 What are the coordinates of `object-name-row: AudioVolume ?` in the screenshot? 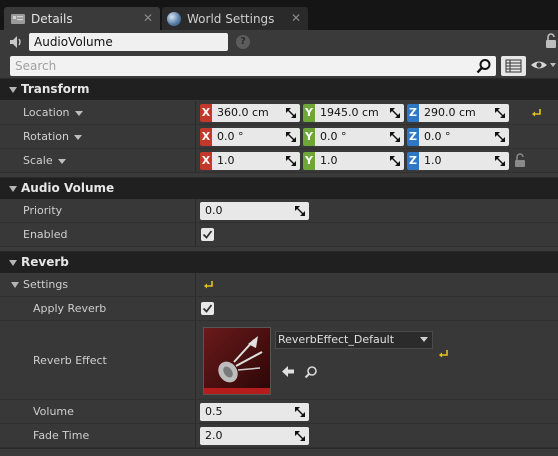 It's located at (279, 42).